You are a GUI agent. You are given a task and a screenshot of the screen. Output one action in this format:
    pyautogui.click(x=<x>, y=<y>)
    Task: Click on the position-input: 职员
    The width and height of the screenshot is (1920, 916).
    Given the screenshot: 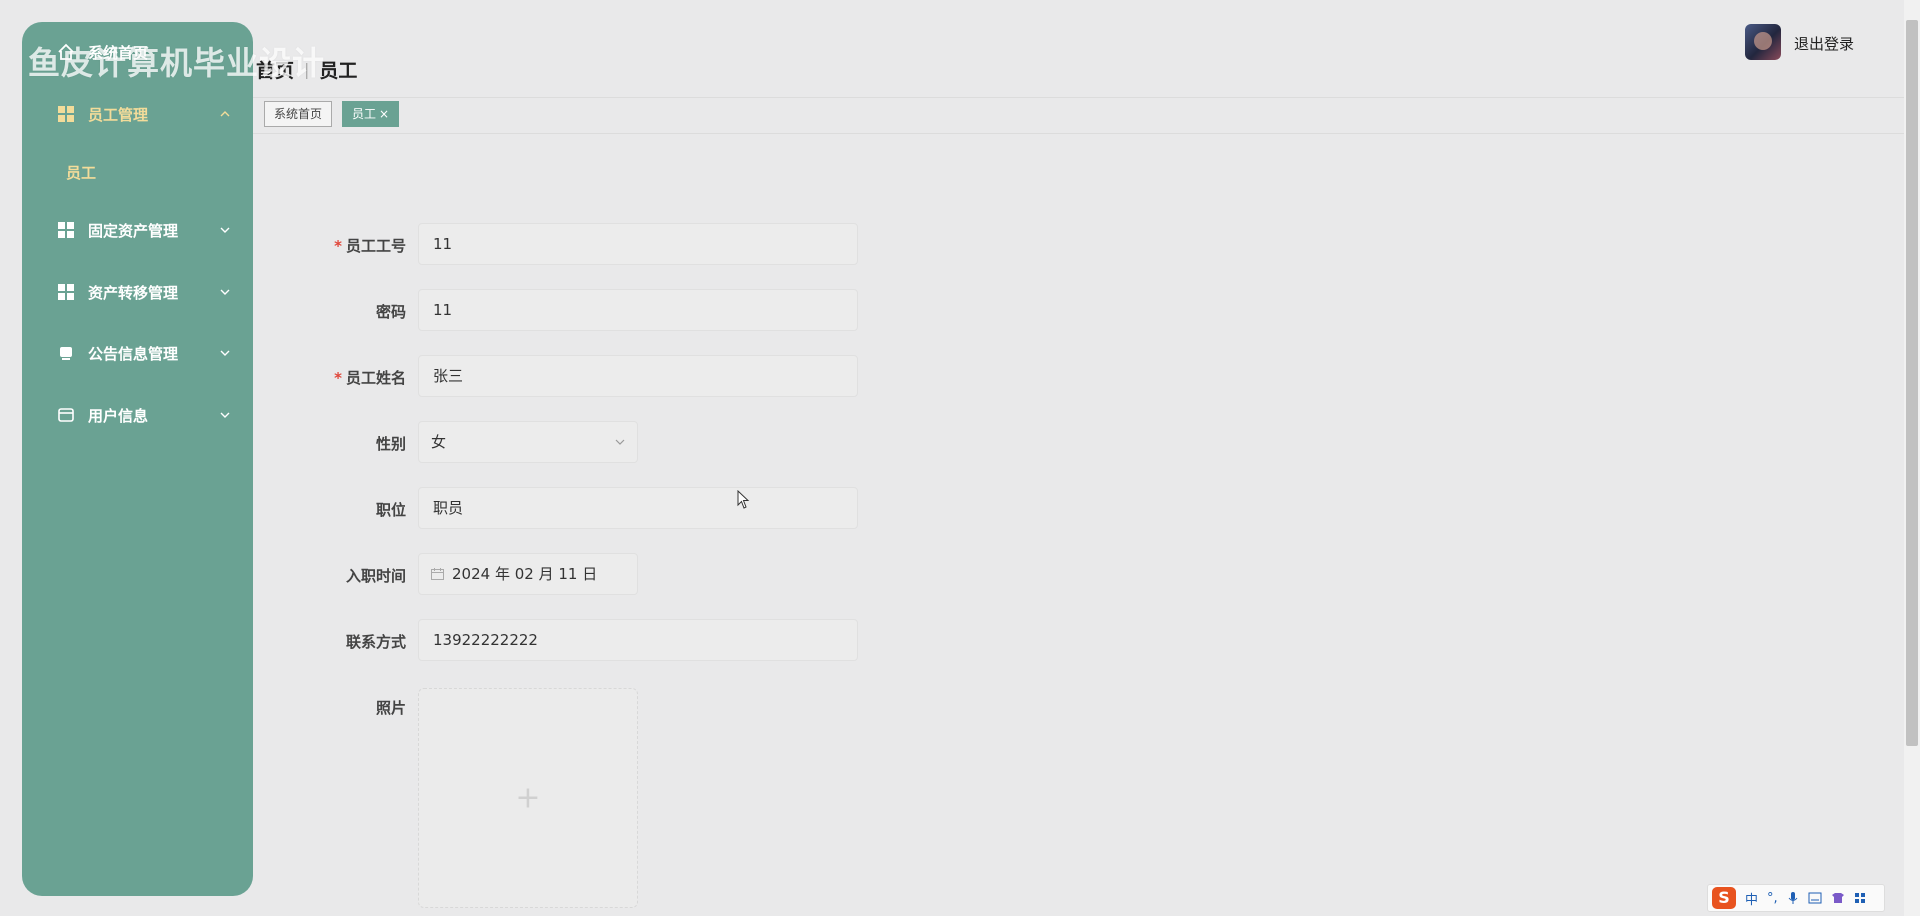 What is the action you would take?
    pyautogui.click(x=638, y=508)
    